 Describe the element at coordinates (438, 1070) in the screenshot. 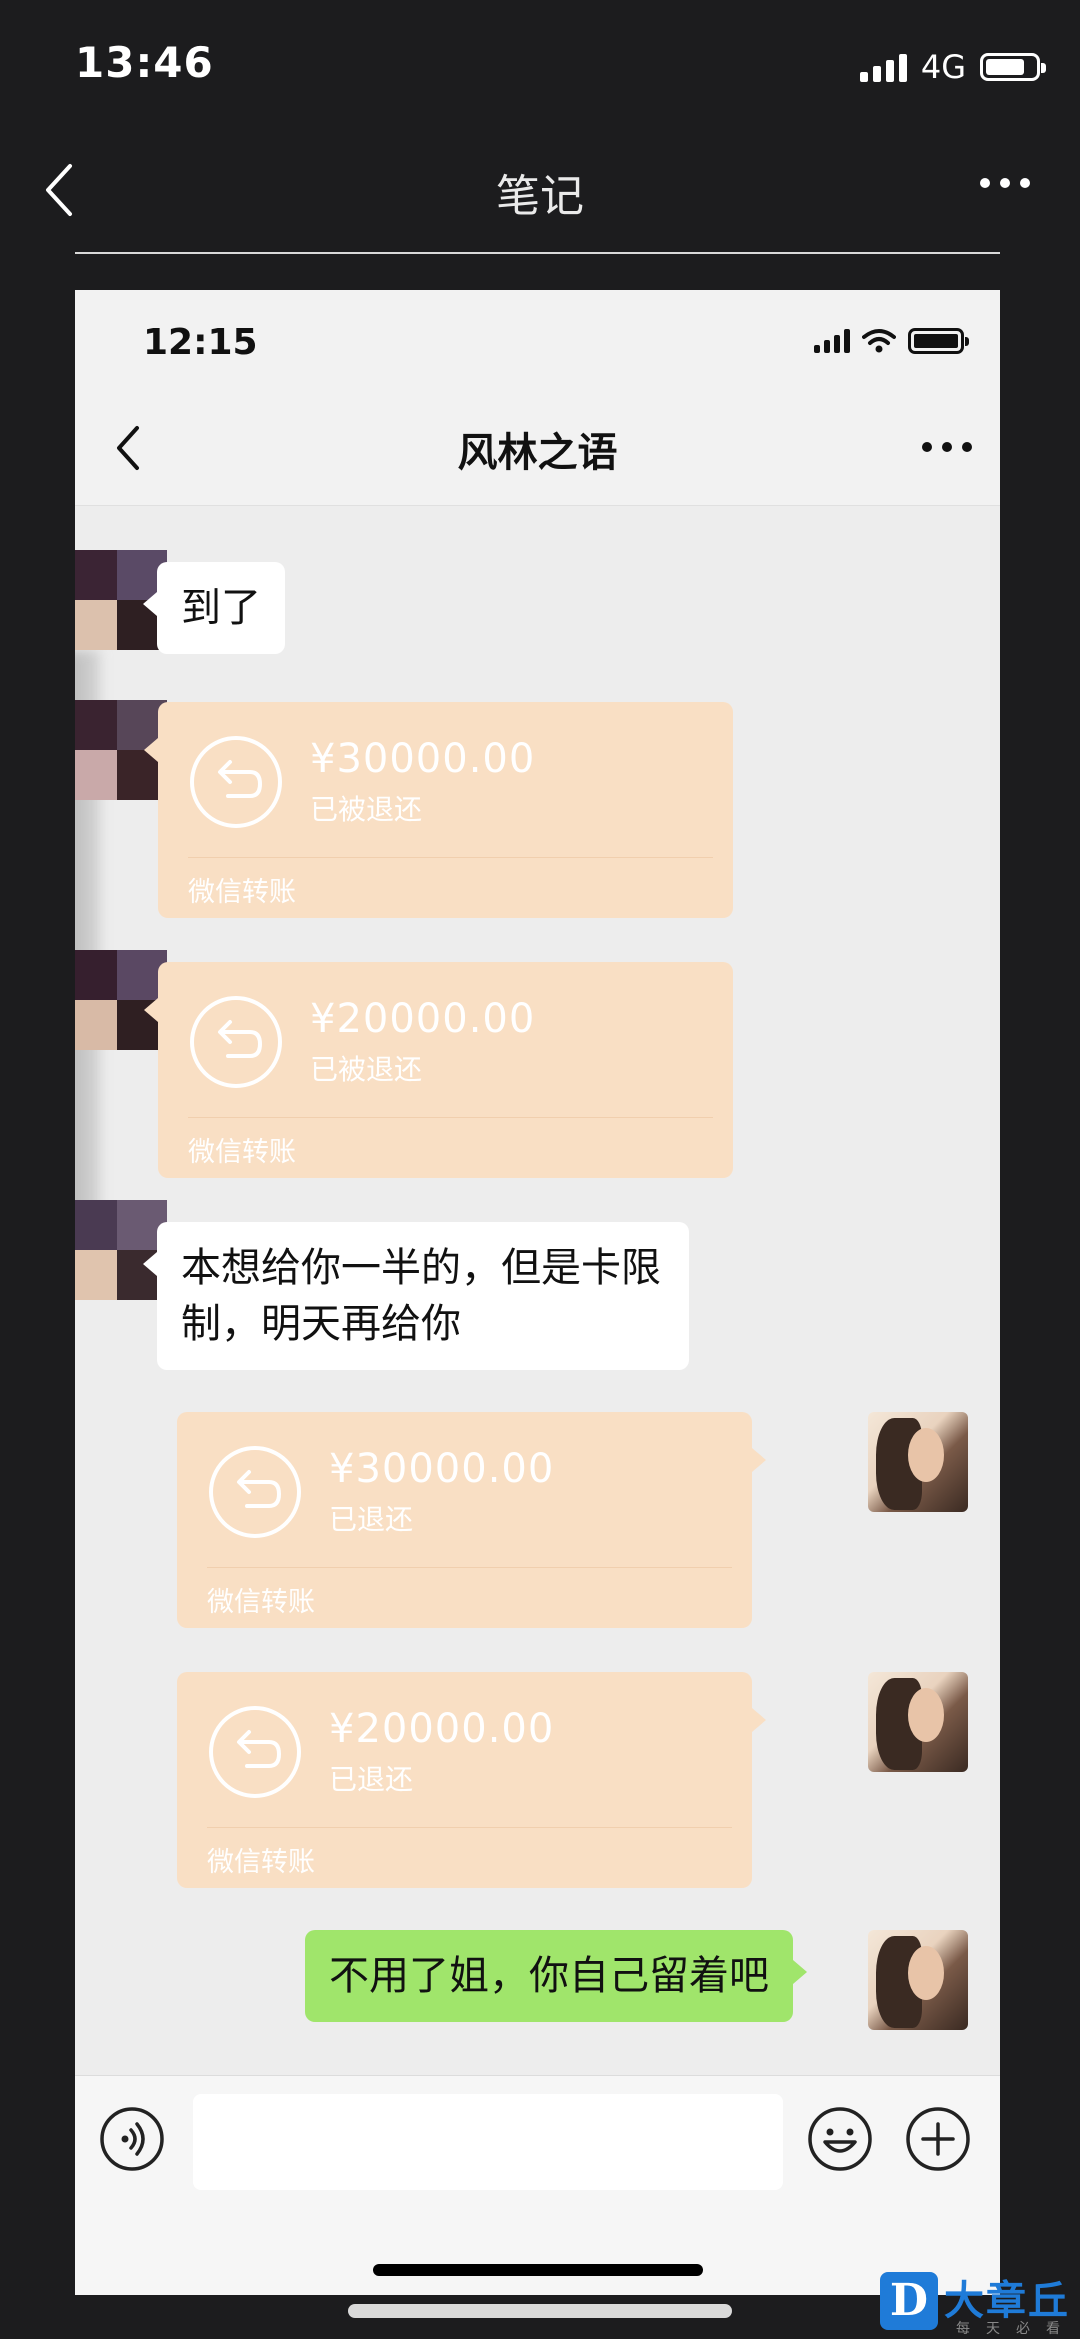

I see `transfer-card: ¥20000.00 已被退还 微信转账` at that location.